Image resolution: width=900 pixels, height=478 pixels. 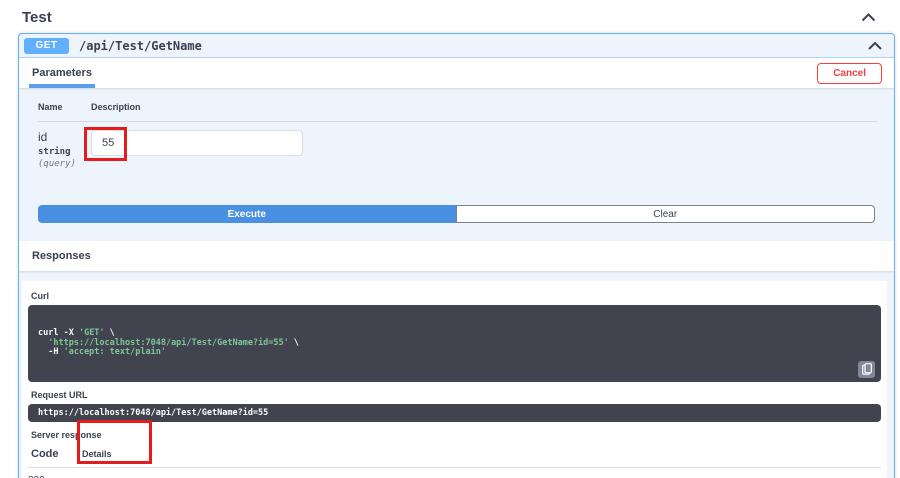 What do you see at coordinates (458, 112) in the screenshot?
I see `parameters-table-head: Name Description` at bounding box center [458, 112].